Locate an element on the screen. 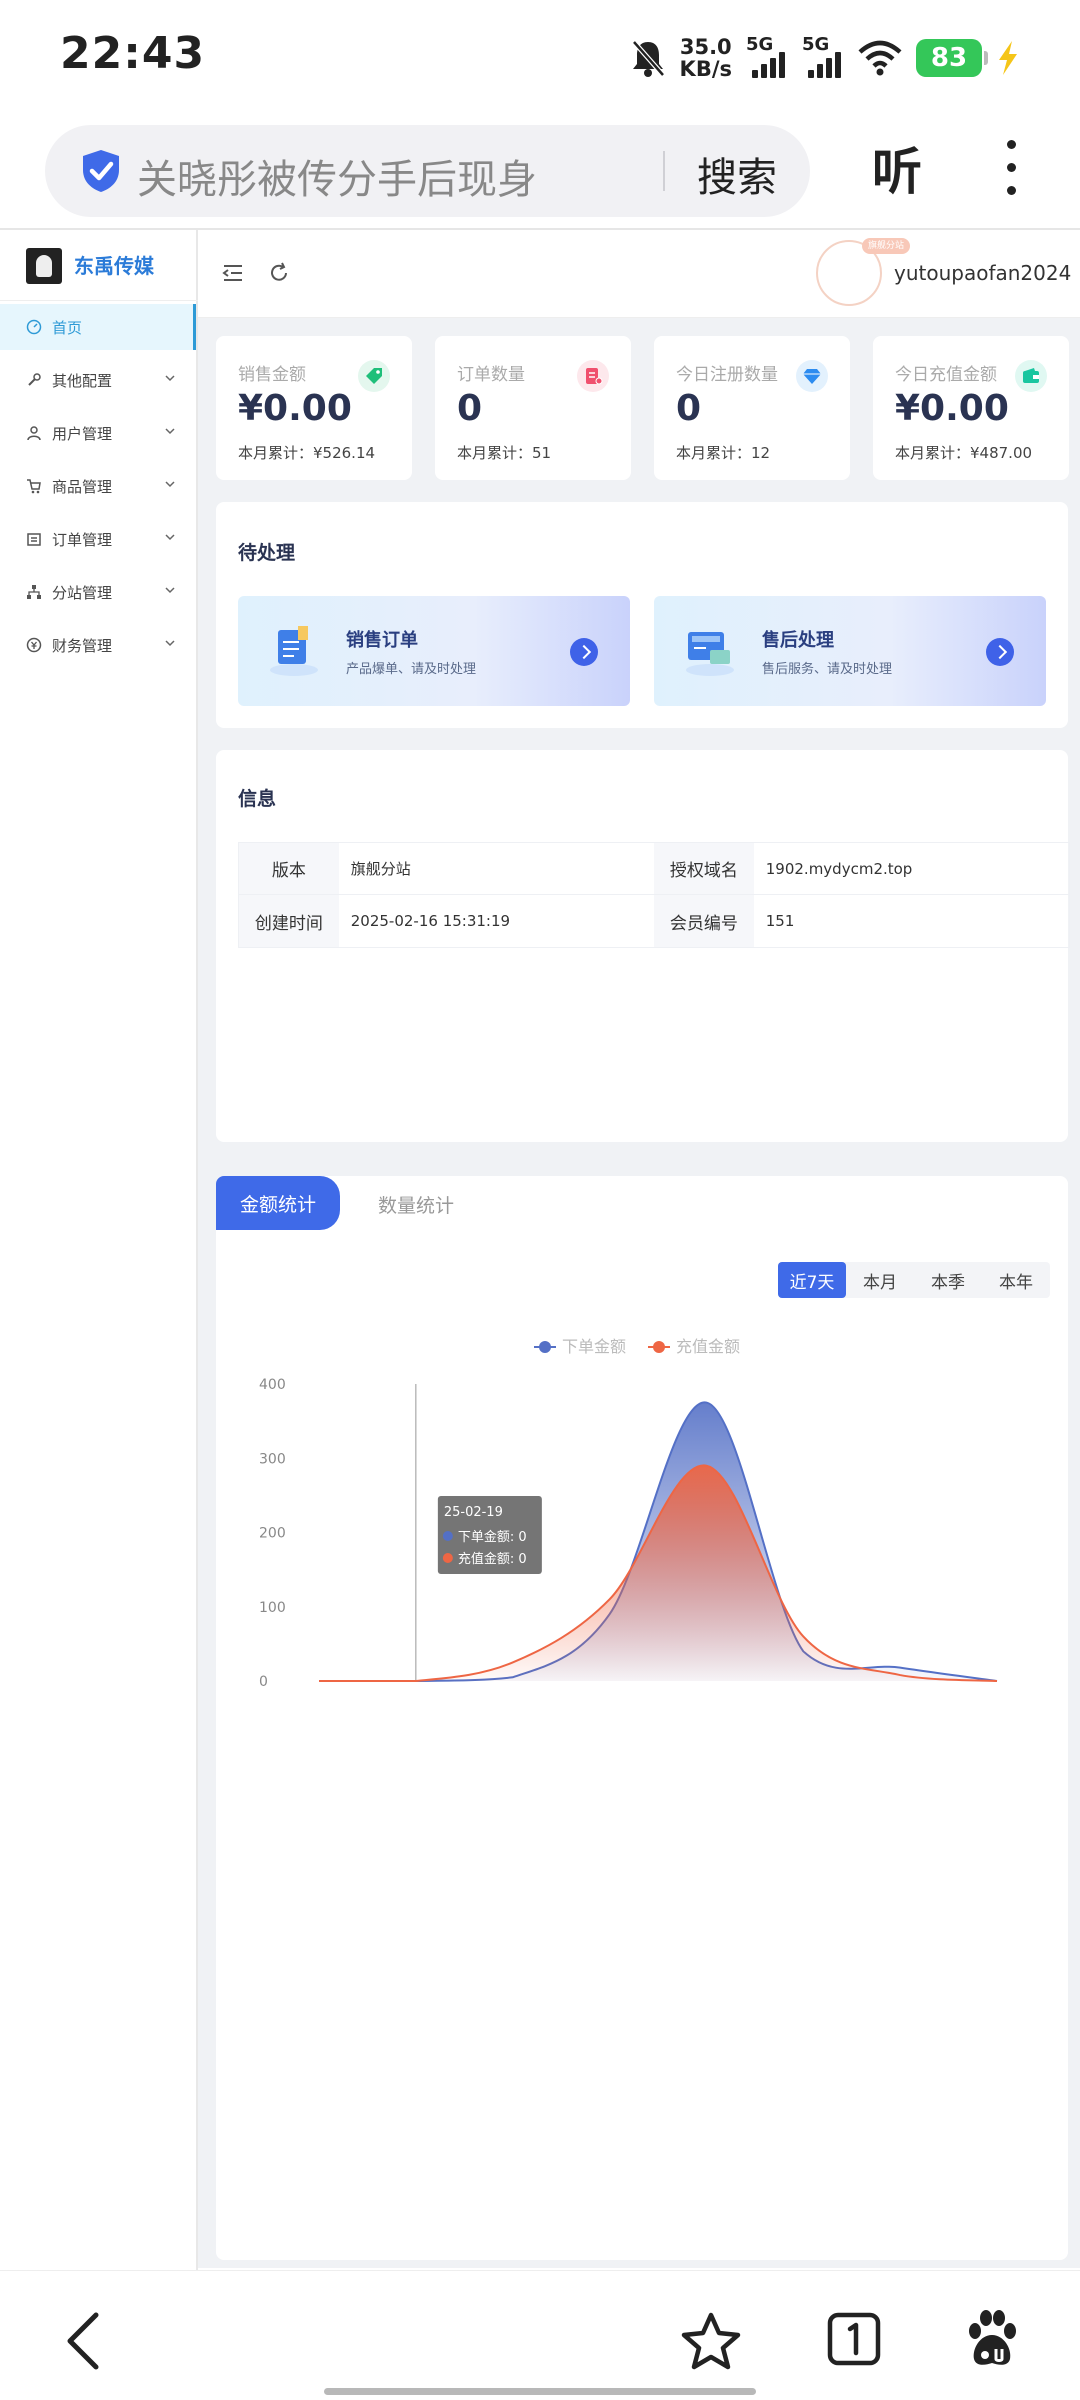  sidebar-item-label: 用户管理 is located at coordinates (82, 433).